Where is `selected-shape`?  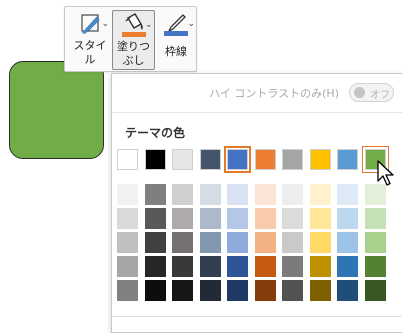 selected-shape is located at coordinates (56, 110).